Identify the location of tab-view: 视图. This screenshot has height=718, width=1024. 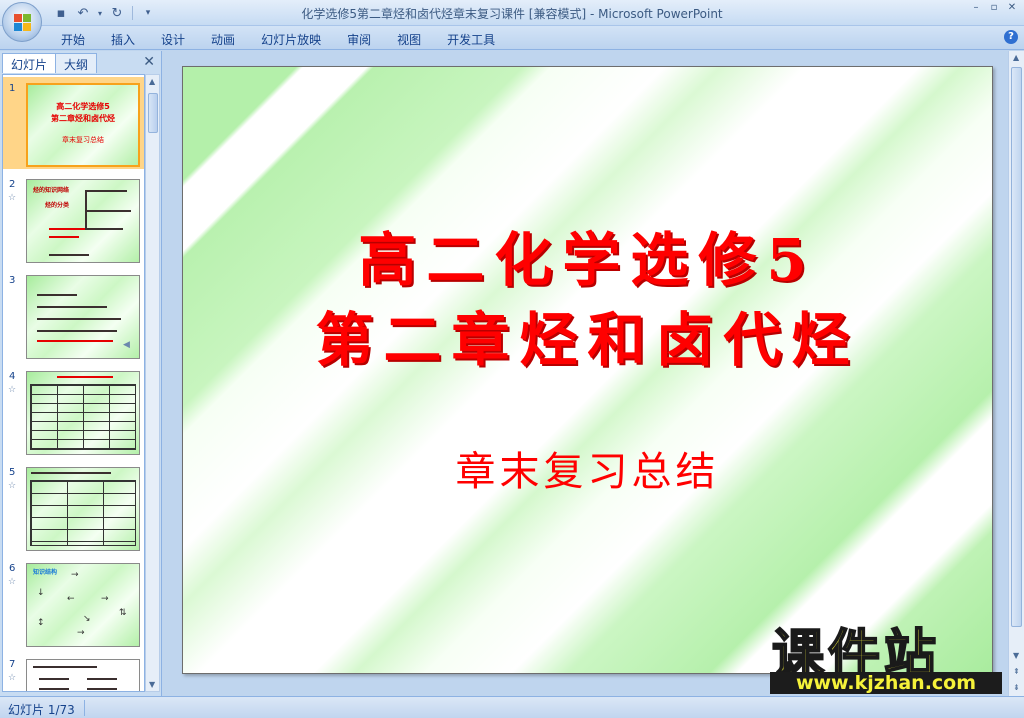
(409, 39).